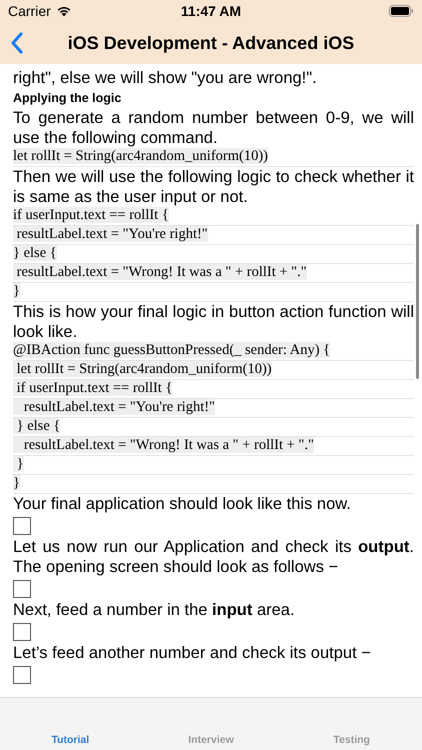  Describe the element at coordinates (70, 741) in the screenshot. I see `tab: Tutorial` at that location.